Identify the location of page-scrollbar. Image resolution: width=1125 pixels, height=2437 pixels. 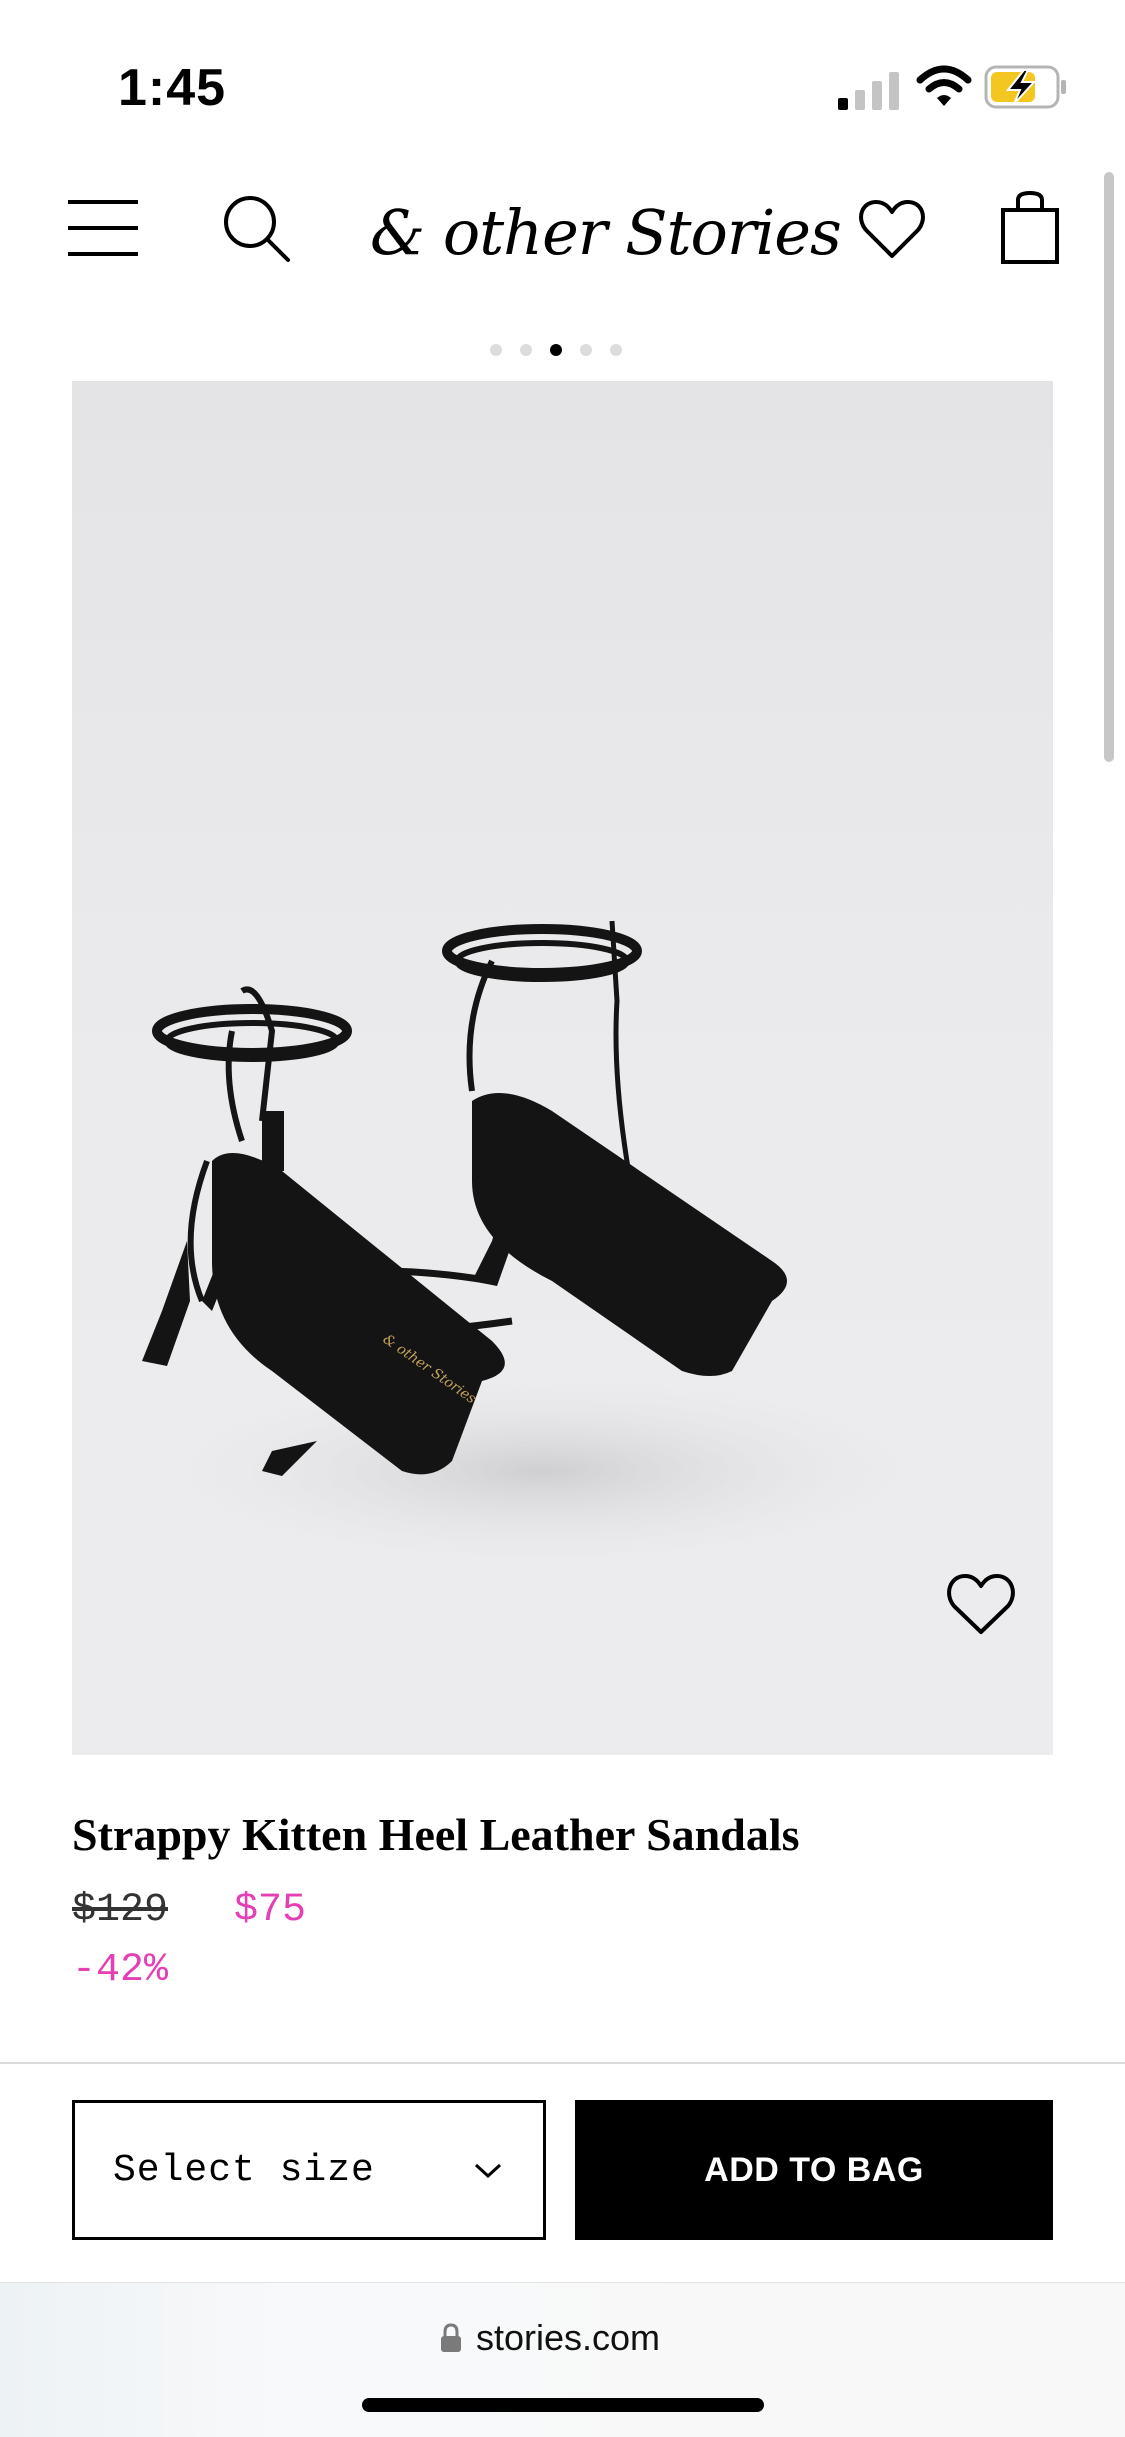
(1109, 467).